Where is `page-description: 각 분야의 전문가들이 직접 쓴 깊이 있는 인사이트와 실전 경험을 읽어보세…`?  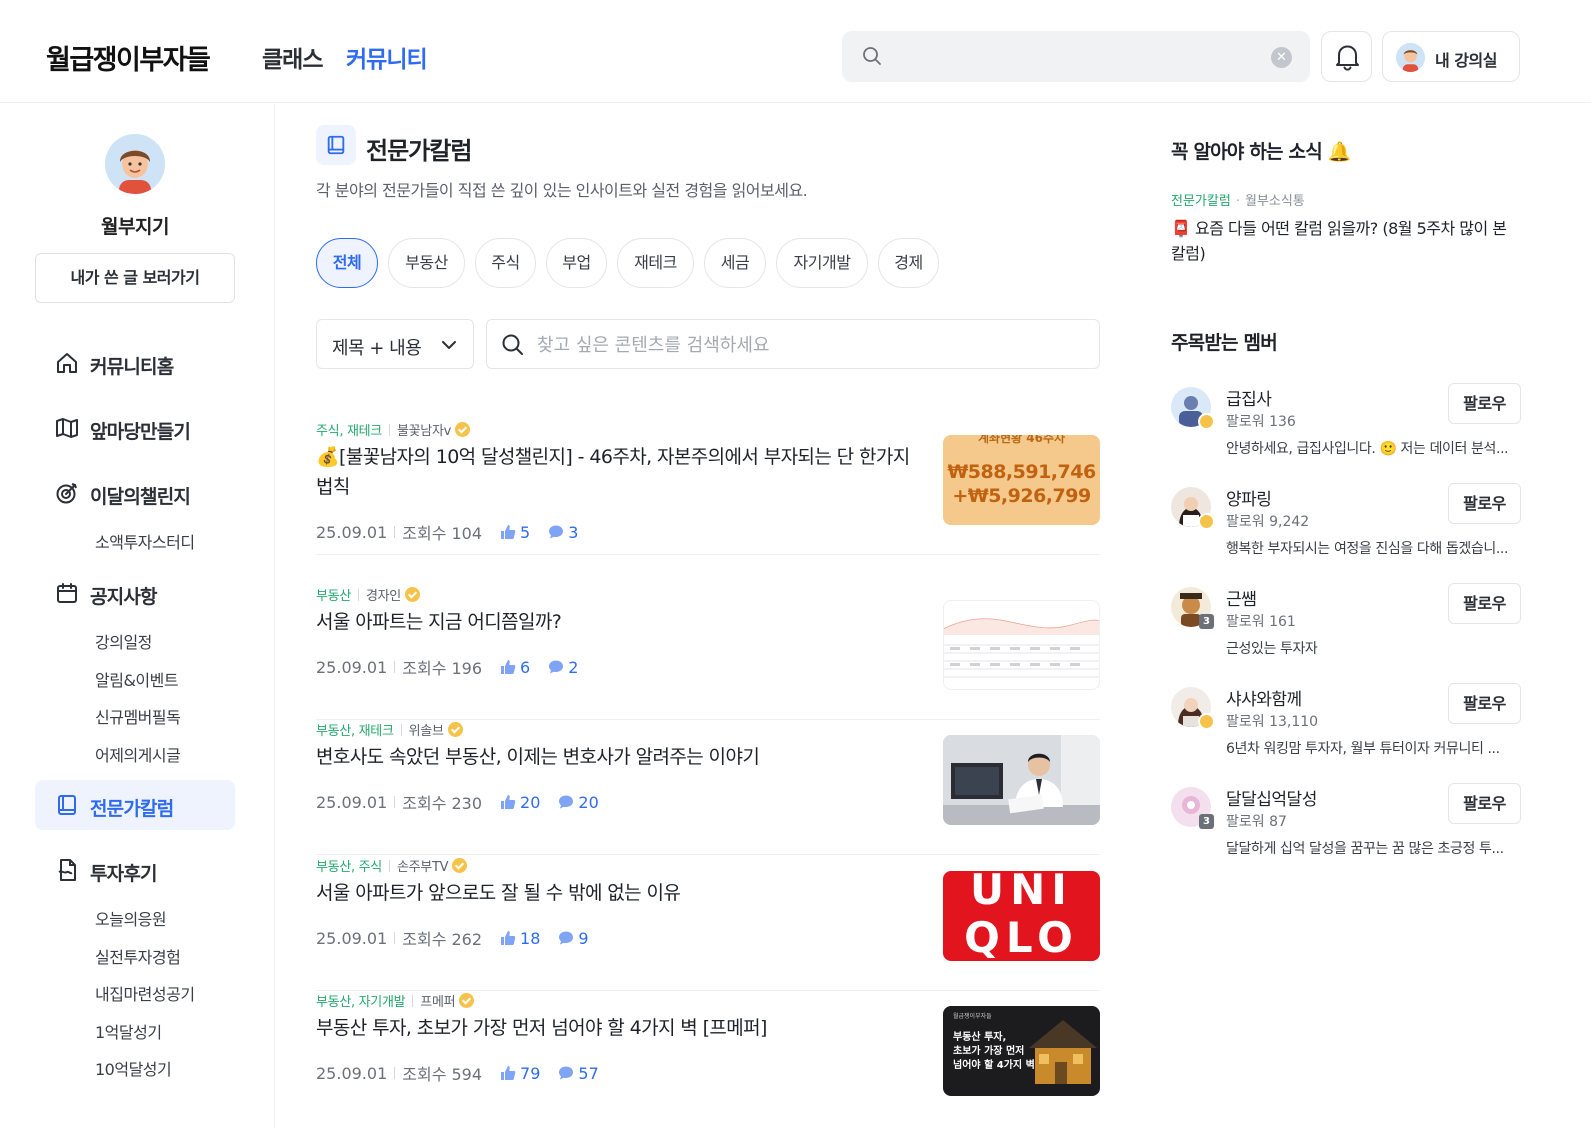
page-description: 각 분야의 전문가들이 직접 쓴 깊이 있는 인사이트와 실전 경험을 읽어보세… is located at coordinates (562, 190).